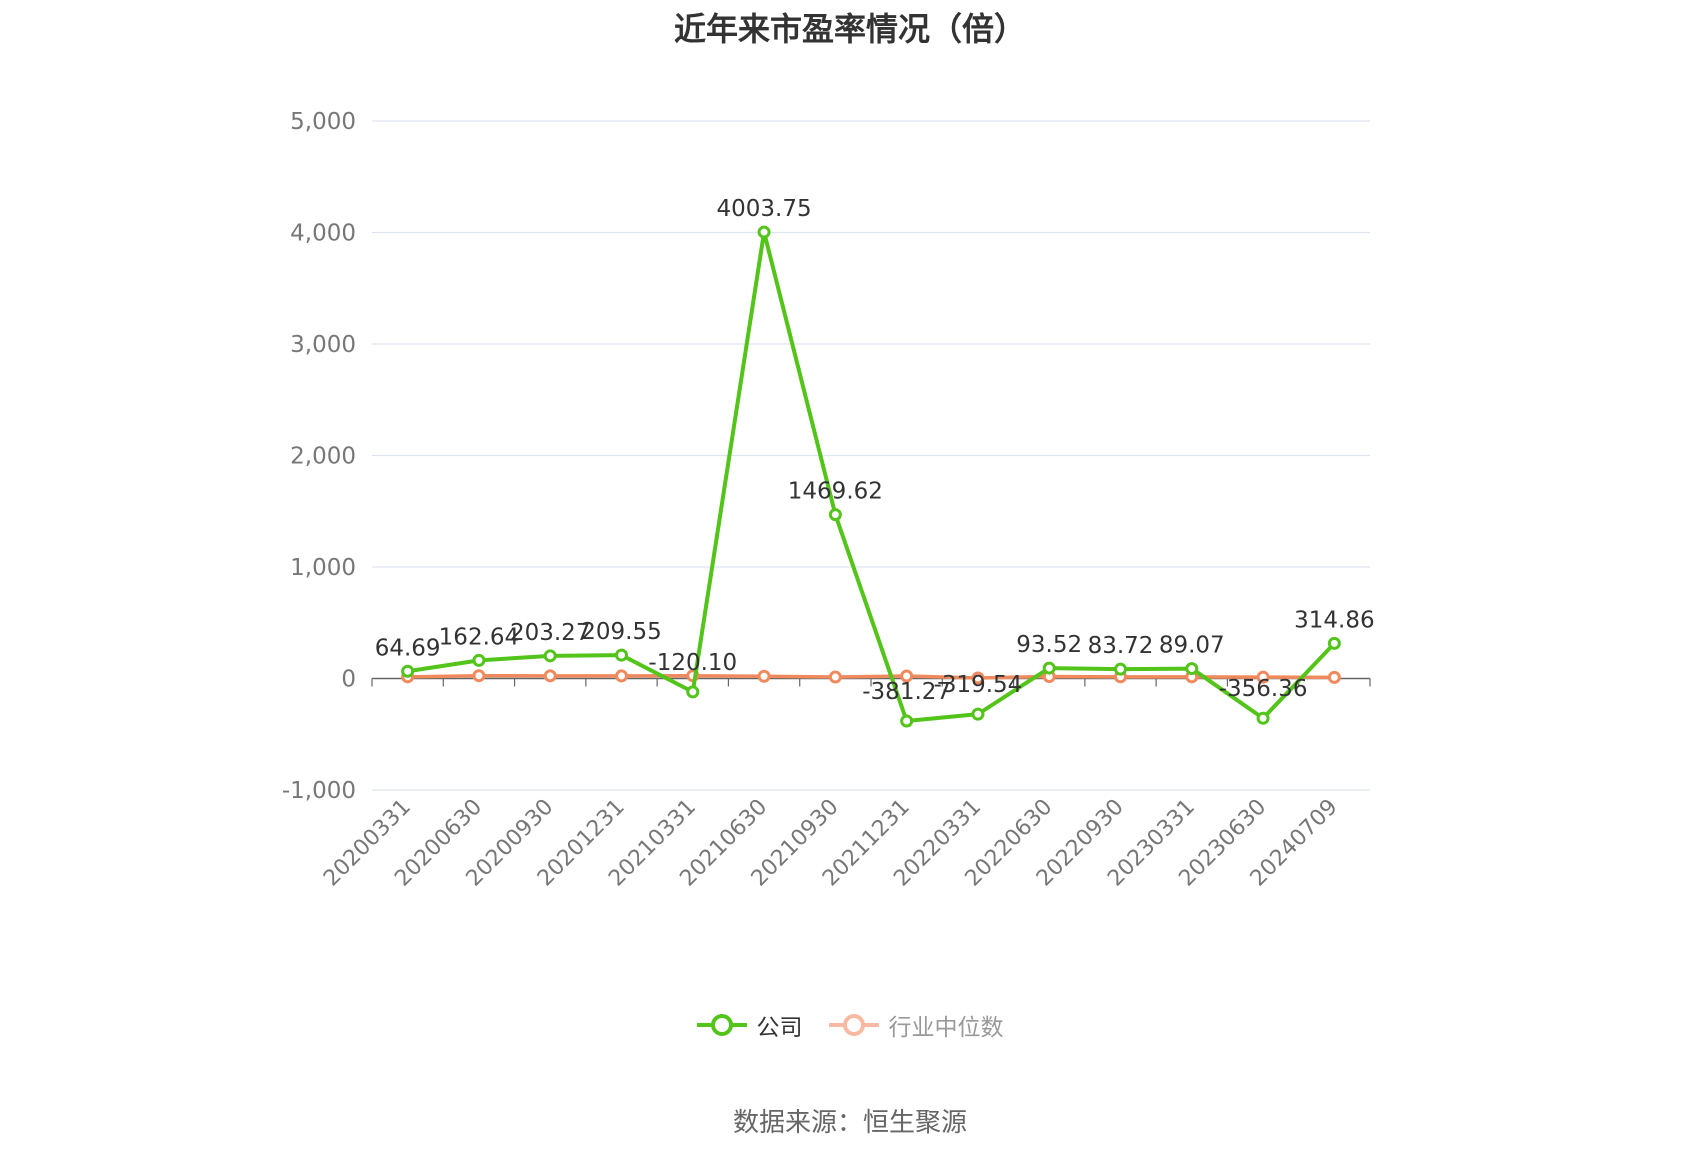 The width and height of the screenshot is (1700, 1150). I want to click on y-tick-label: 4,000, so click(323, 234).